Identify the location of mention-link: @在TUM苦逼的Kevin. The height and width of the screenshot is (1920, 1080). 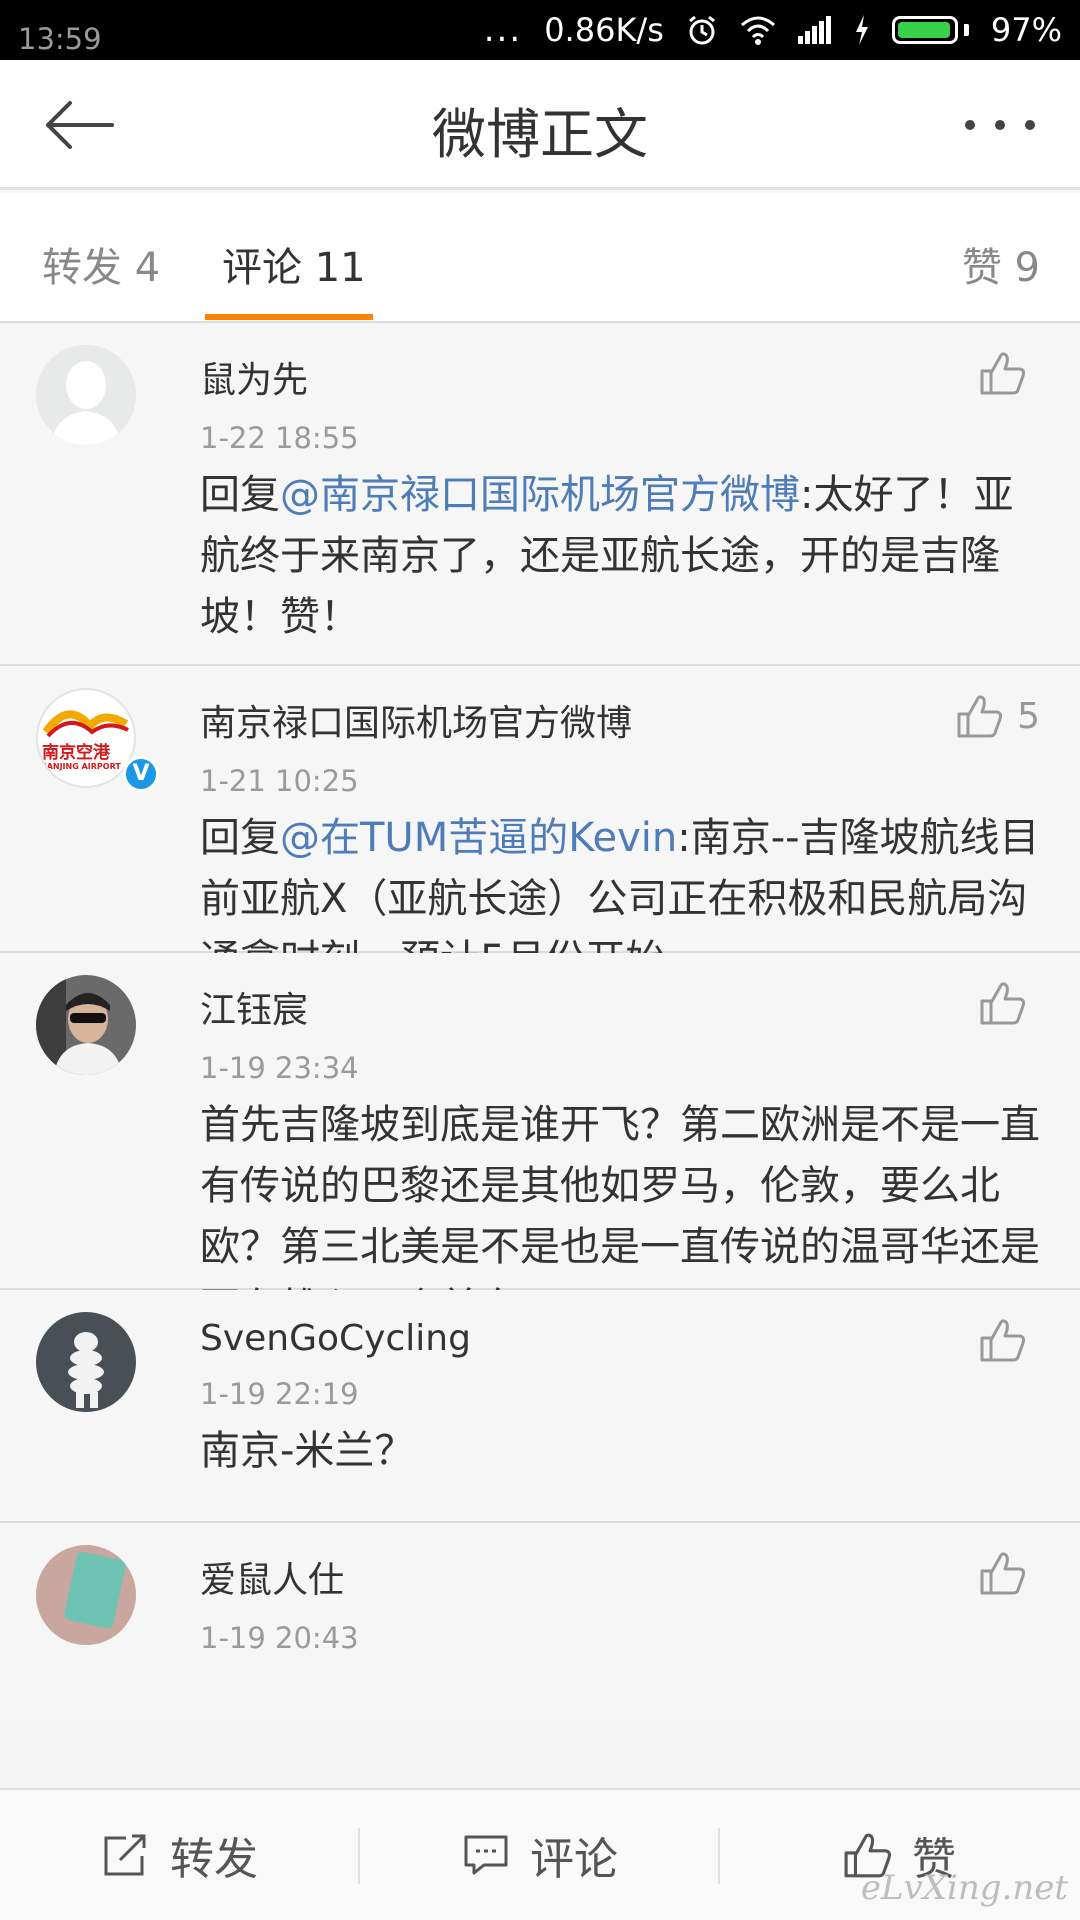
(478, 838).